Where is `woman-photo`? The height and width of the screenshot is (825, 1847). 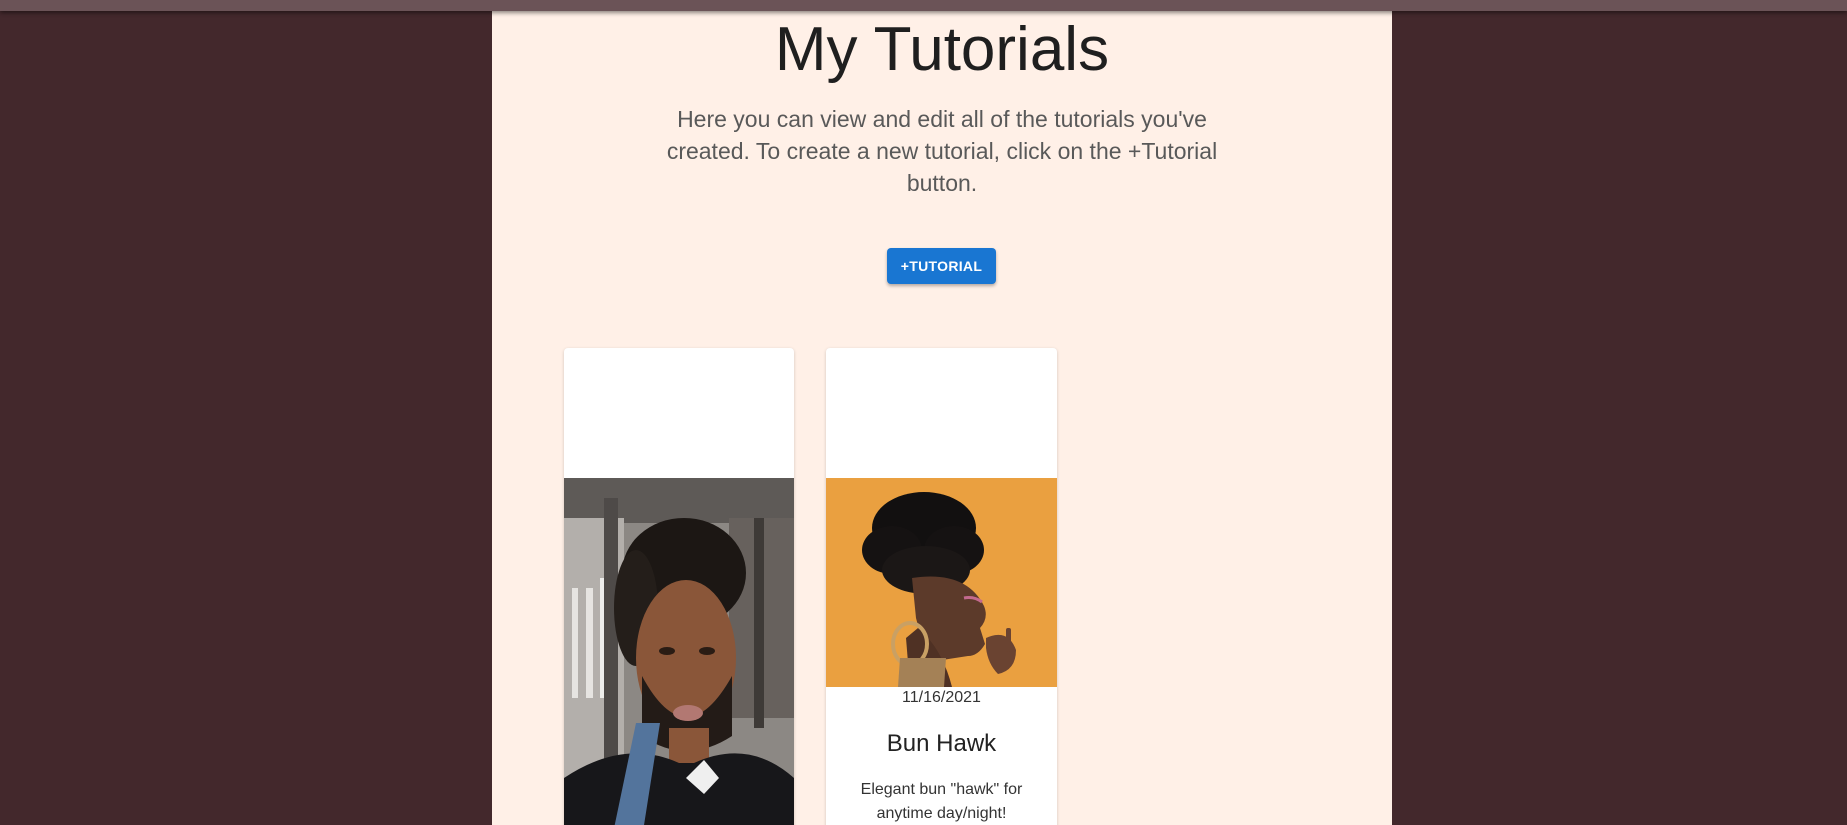 woman-photo is located at coordinates (941, 582).